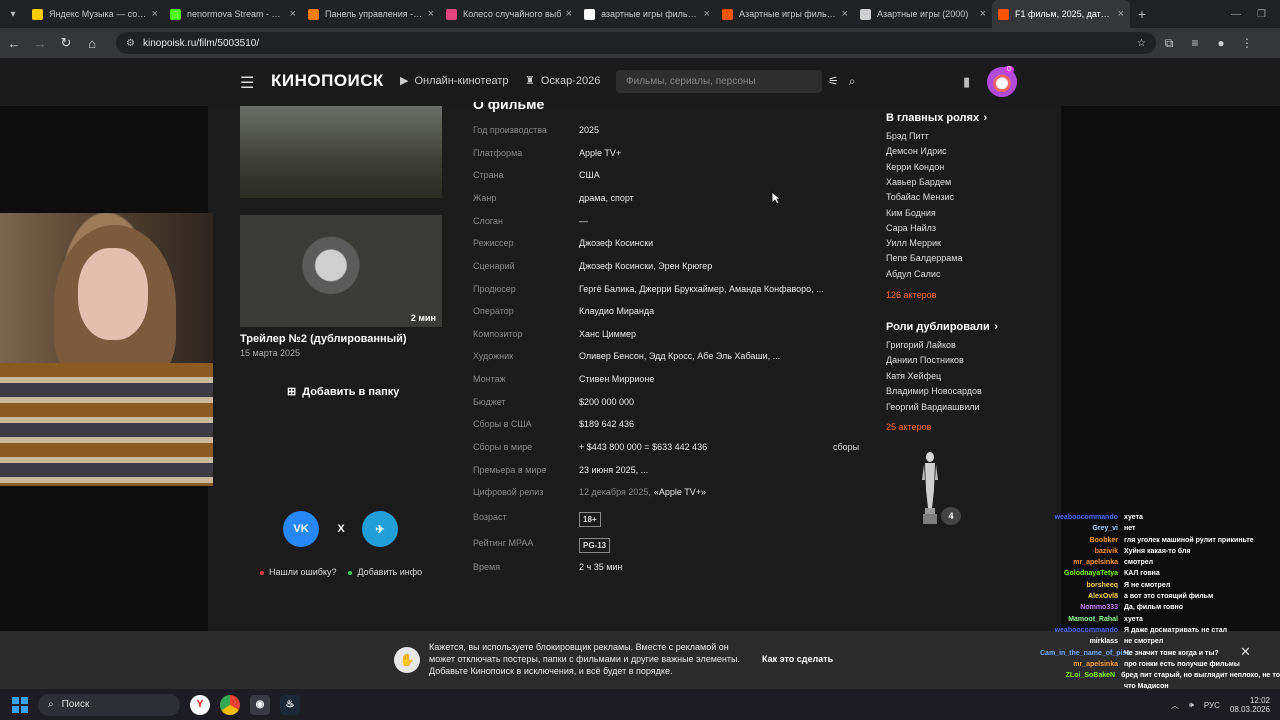  What do you see at coordinates (920, 197) in the screenshot?
I see `actor-link: Тобайас Мензис` at bounding box center [920, 197].